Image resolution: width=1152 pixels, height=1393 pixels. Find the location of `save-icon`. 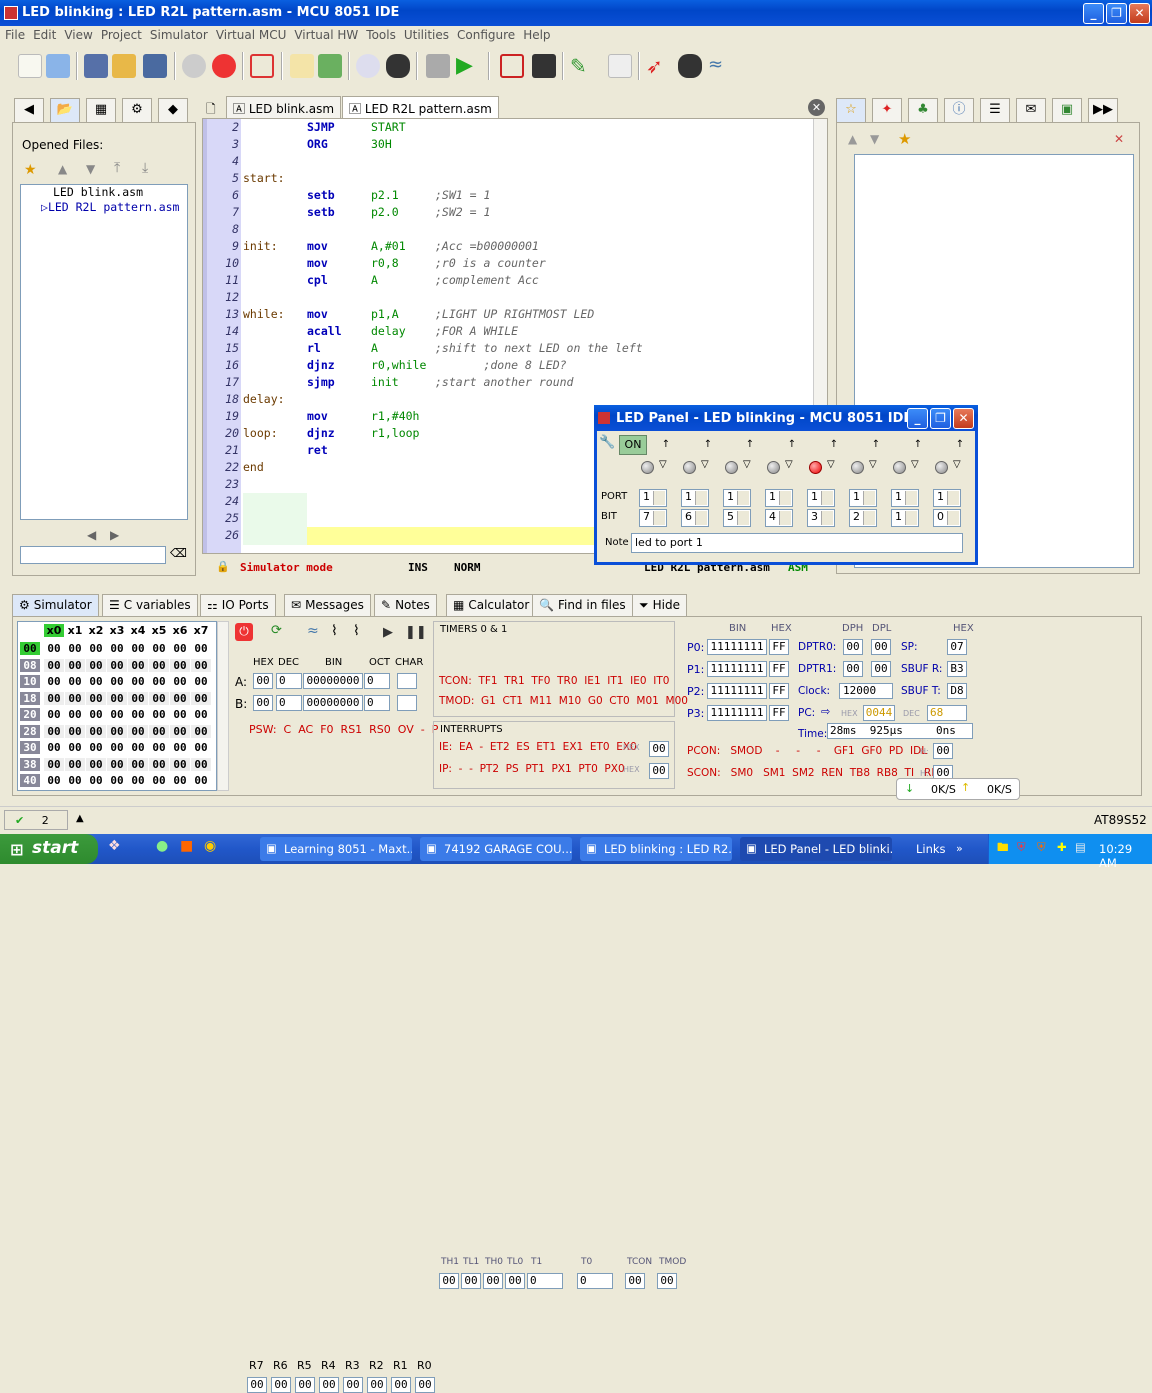

save-icon is located at coordinates (96, 66).